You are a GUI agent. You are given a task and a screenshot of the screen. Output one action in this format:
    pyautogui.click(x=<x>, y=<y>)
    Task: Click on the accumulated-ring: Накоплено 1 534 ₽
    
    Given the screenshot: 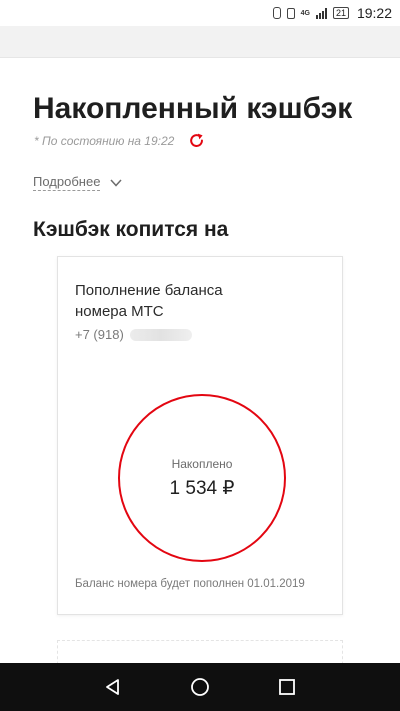 What is the action you would take?
    pyautogui.click(x=202, y=478)
    